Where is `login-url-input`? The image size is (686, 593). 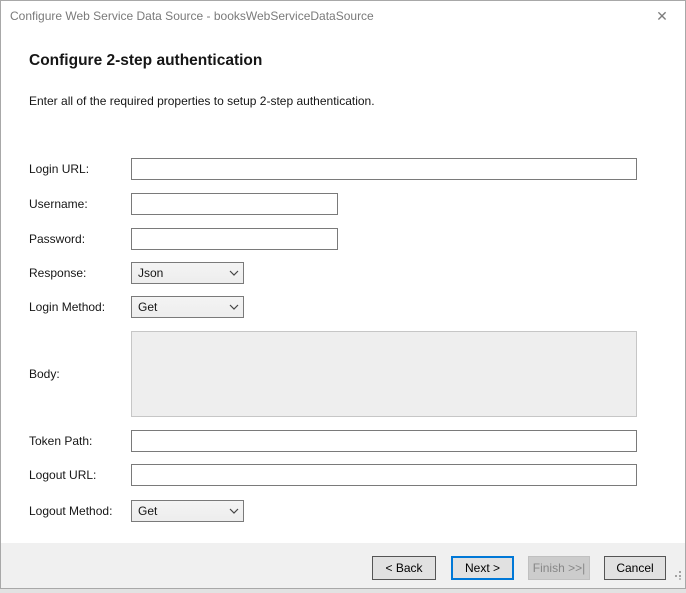
login-url-input is located at coordinates (384, 169).